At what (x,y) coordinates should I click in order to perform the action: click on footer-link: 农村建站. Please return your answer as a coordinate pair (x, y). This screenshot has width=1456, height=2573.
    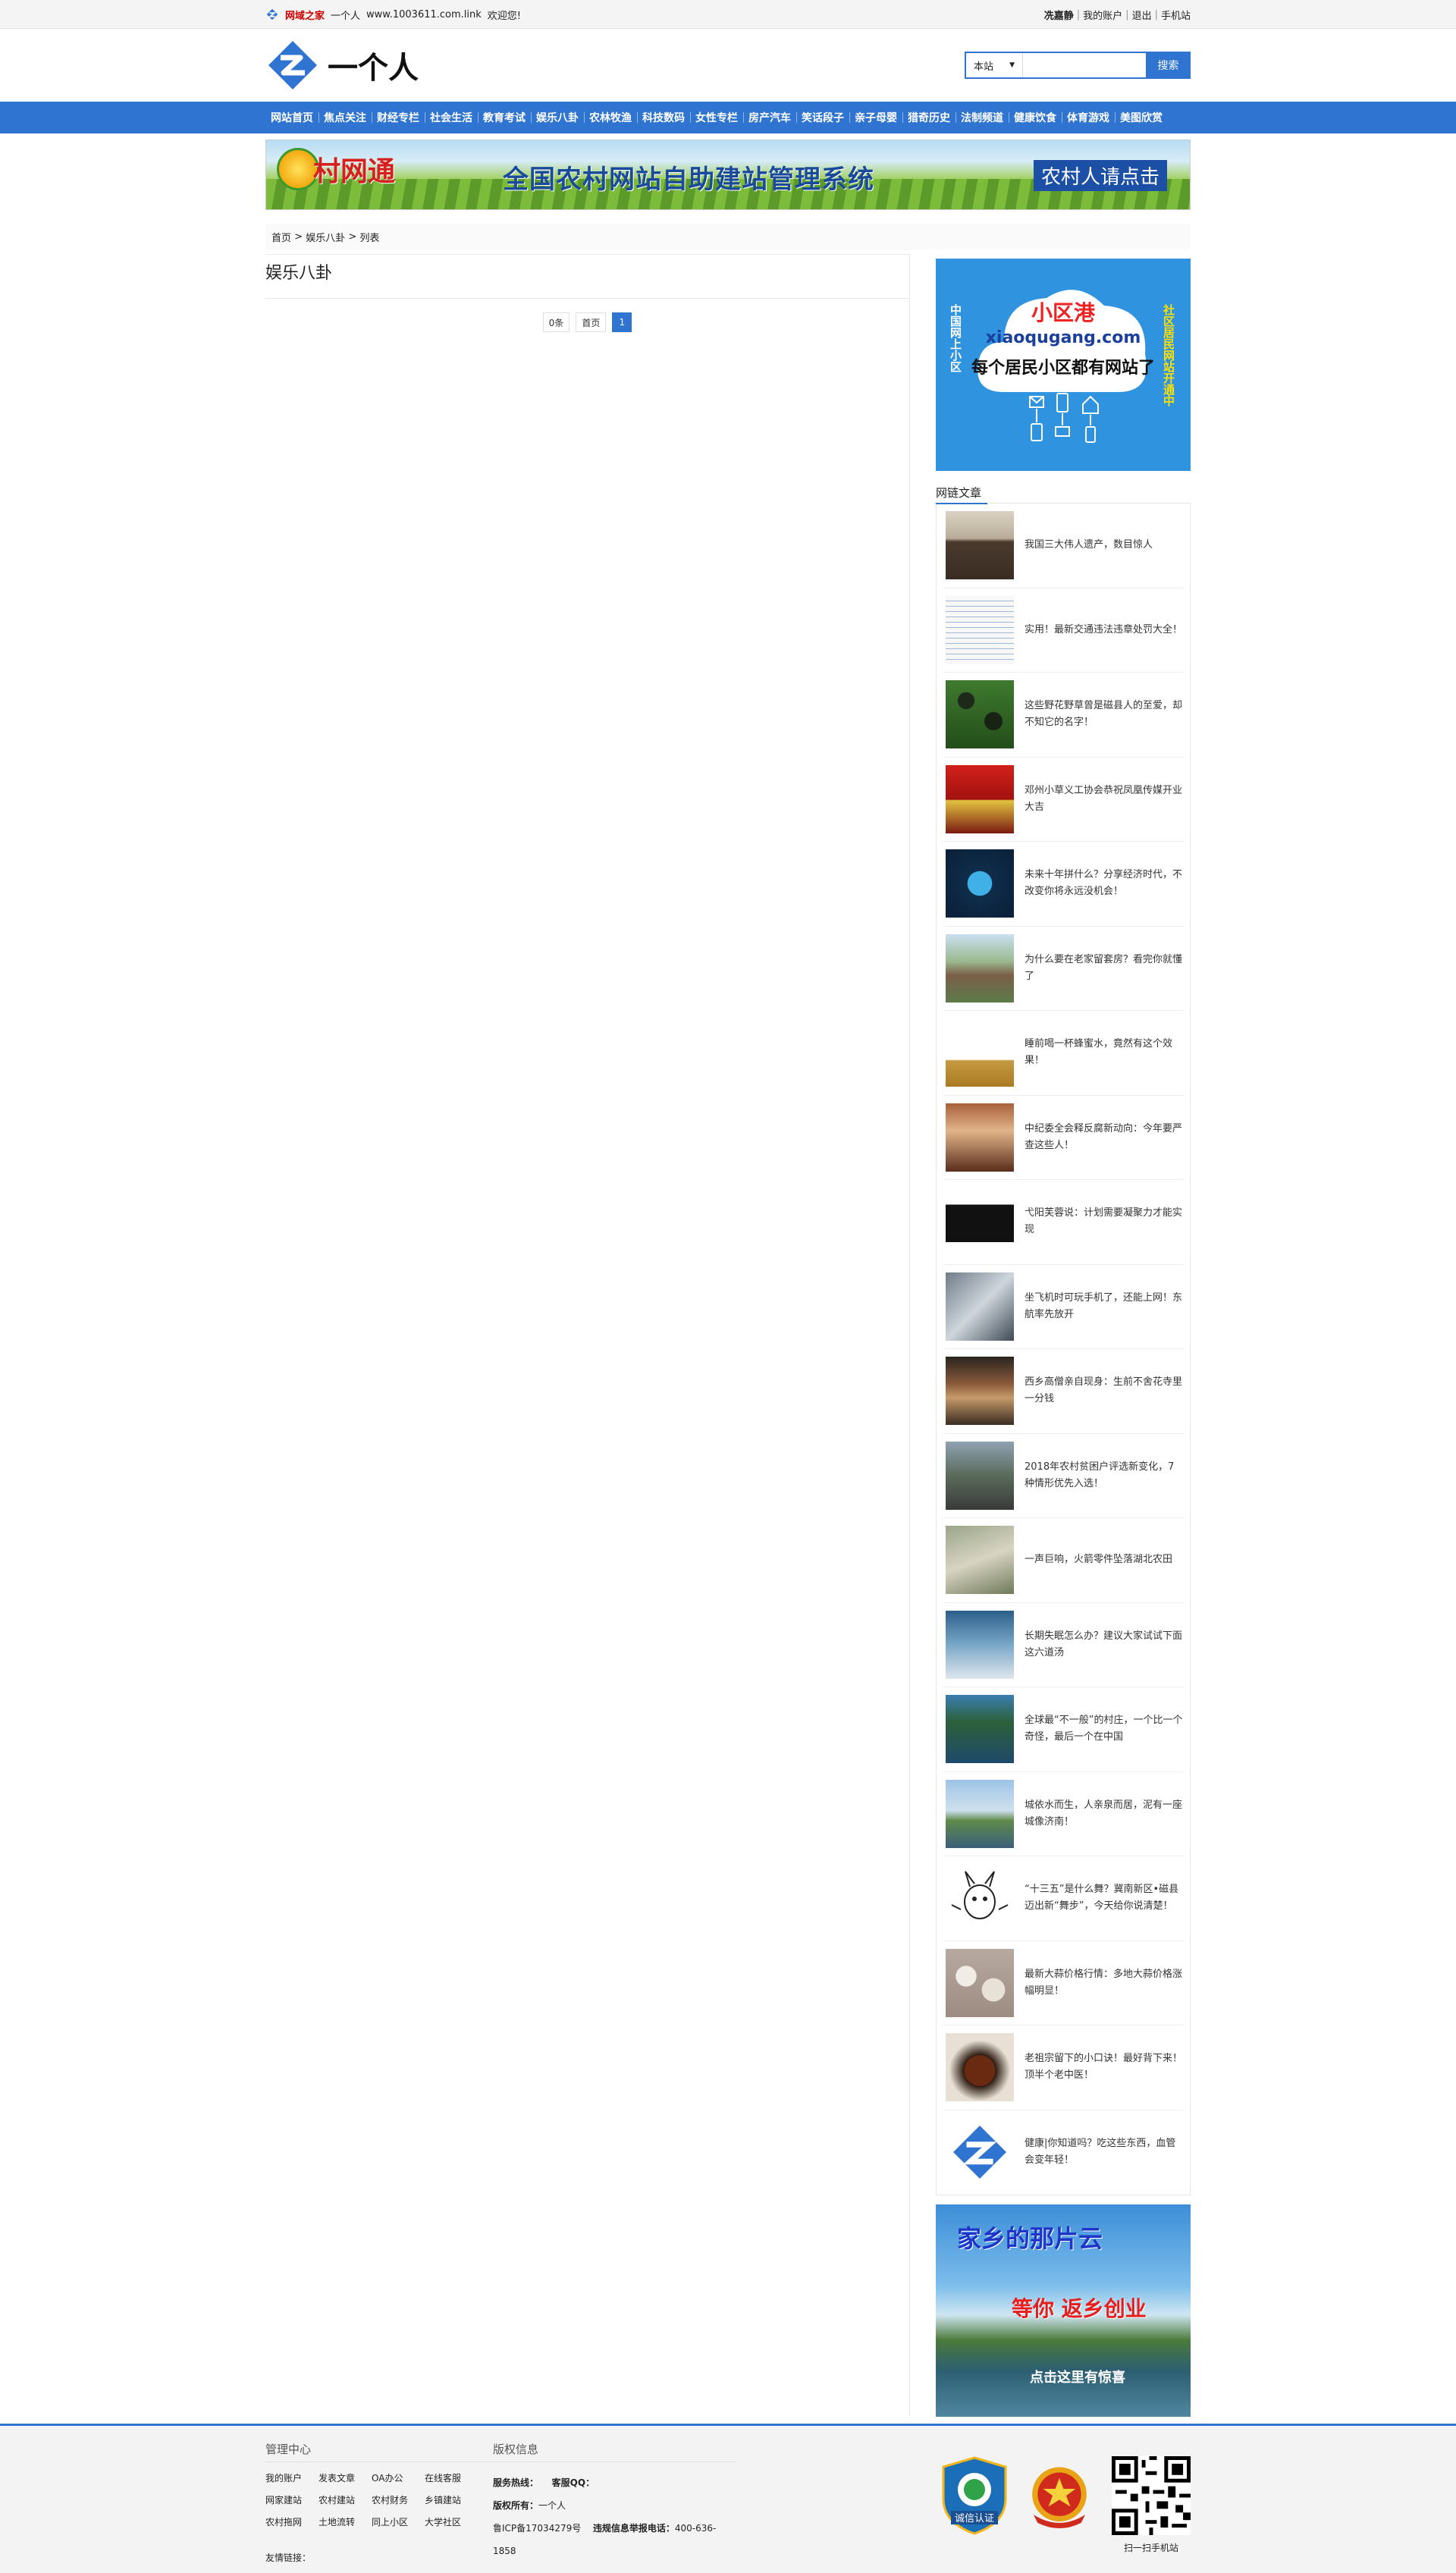
    Looking at the image, I should click on (345, 2499).